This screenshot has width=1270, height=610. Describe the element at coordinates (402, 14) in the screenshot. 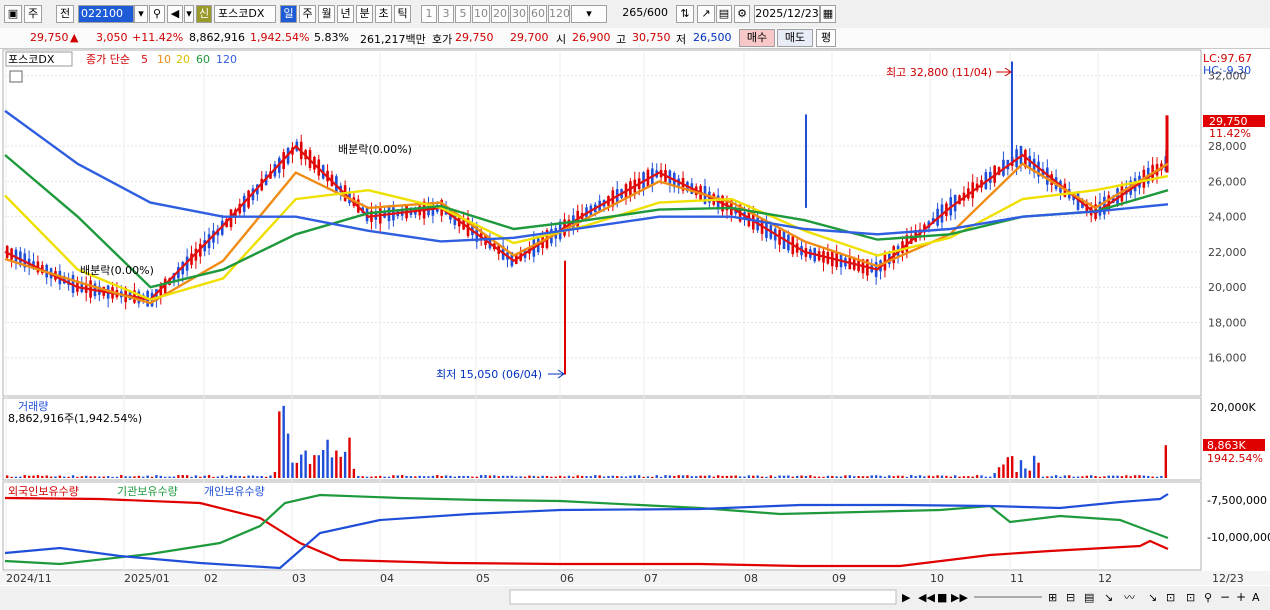

I see `period-6-button: 틱` at that location.